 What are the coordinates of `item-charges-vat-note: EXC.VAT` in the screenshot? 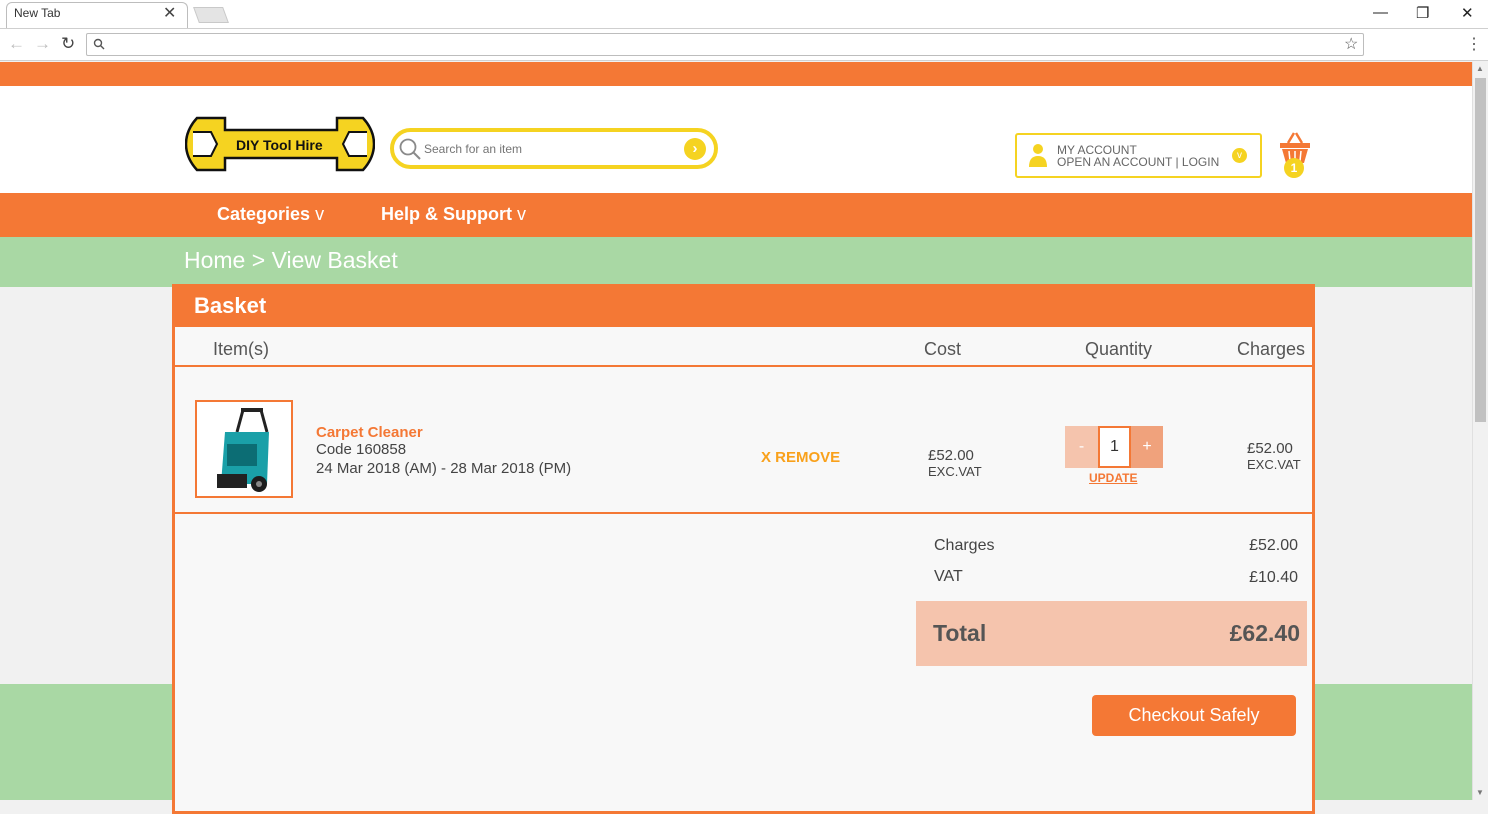 It's located at (1274, 464).